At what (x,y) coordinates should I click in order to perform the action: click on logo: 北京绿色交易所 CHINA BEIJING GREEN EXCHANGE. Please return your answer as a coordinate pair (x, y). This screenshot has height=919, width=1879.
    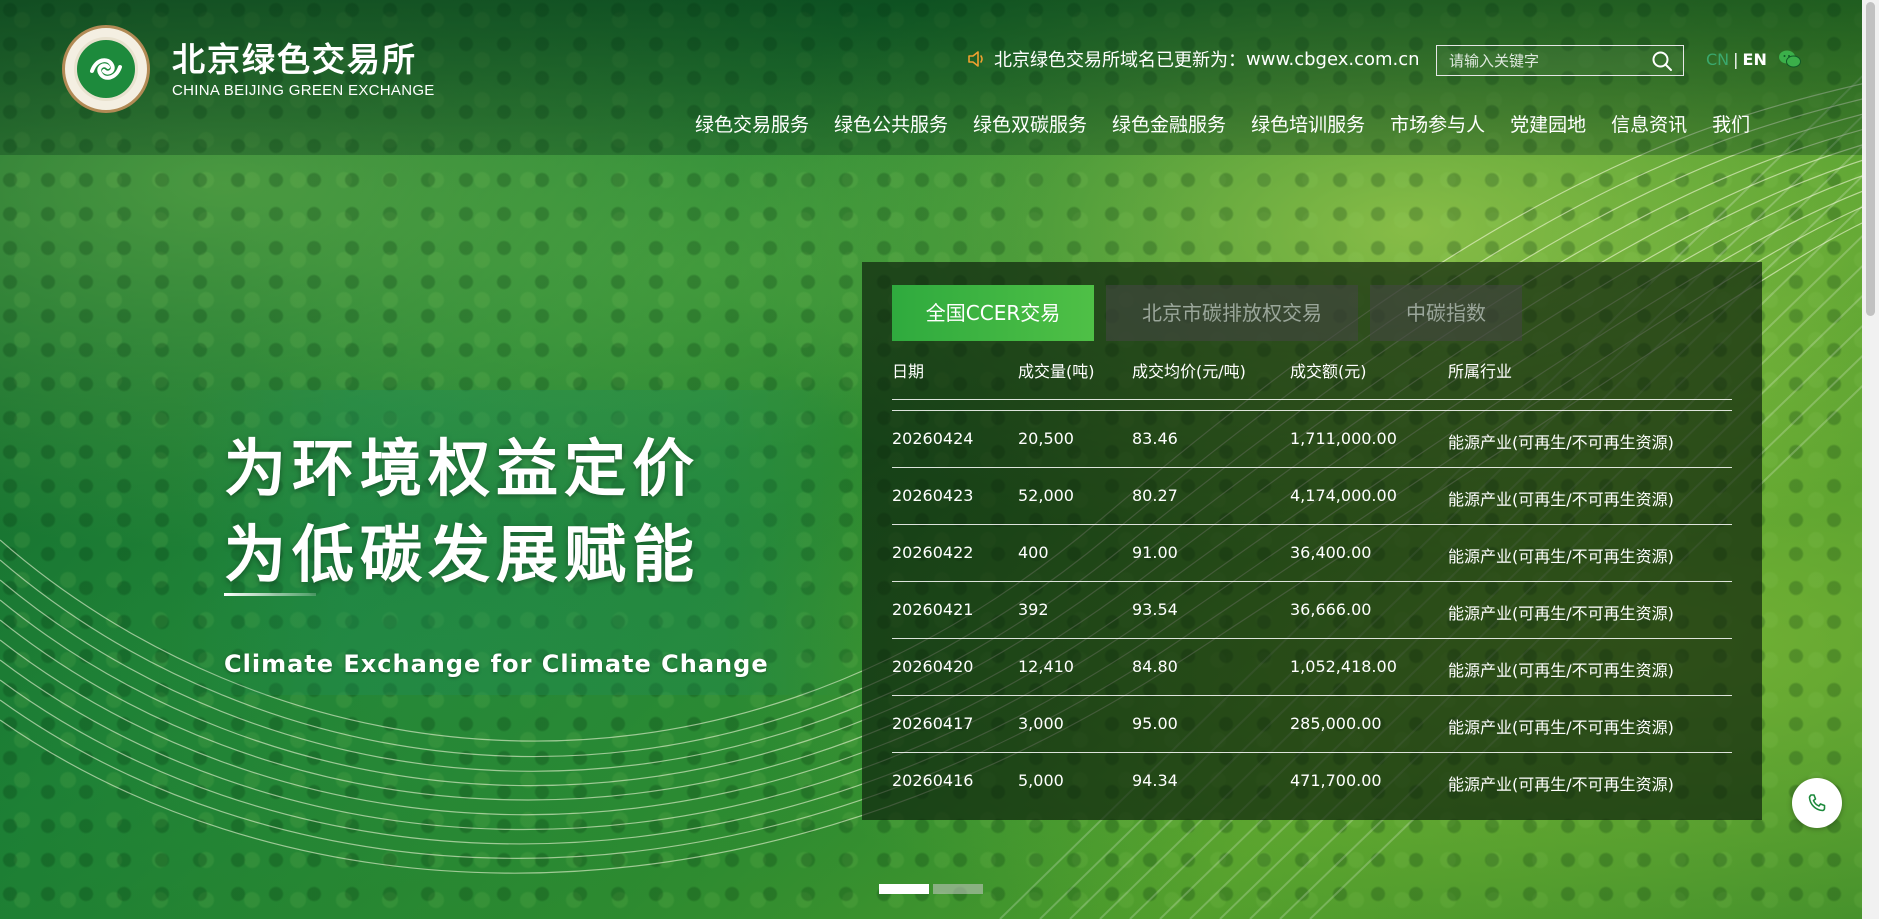
    Looking at the image, I should click on (248, 69).